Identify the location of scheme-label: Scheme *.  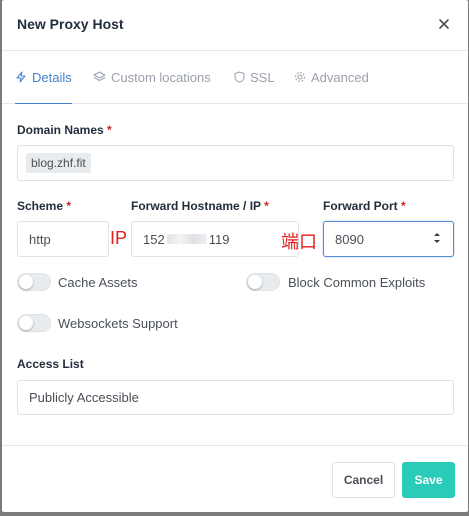
(44, 206).